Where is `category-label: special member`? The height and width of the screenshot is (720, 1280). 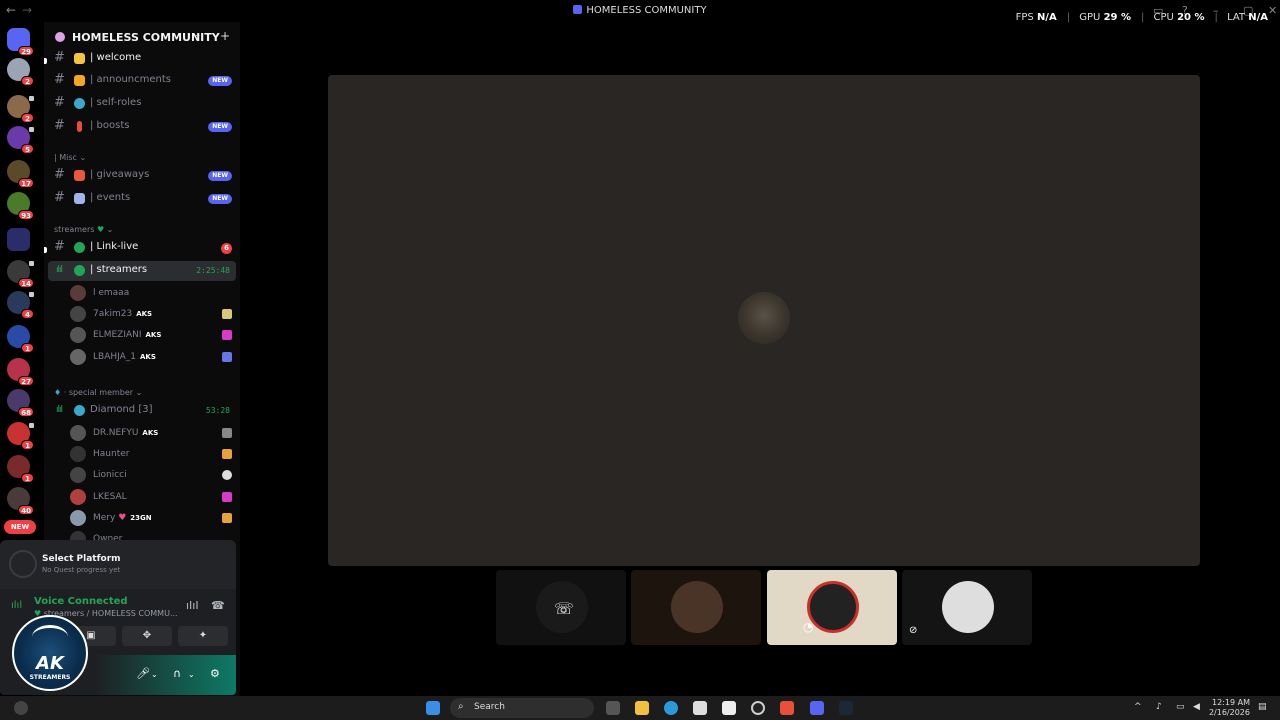
category-label: special member is located at coordinates (101, 392).